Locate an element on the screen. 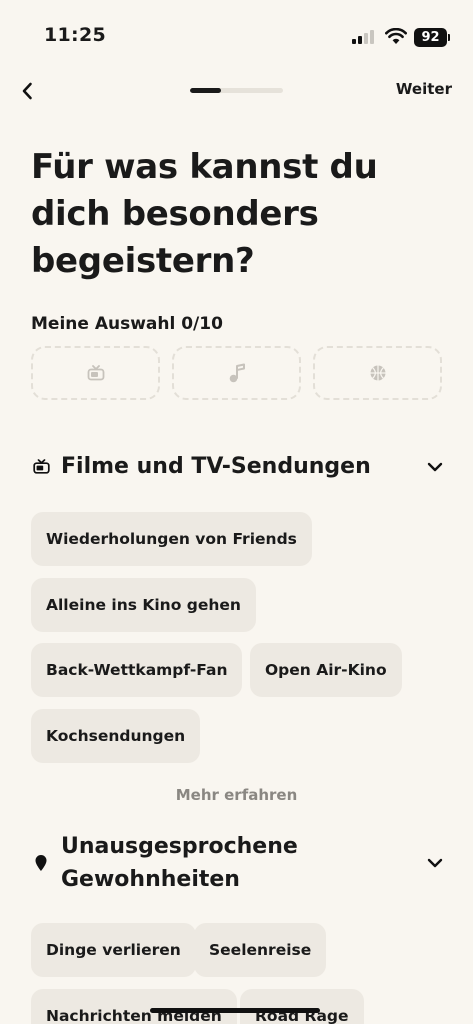 The width and height of the screenshot is (473, 1024). section-title: Filme und TV-Sendungen is located at coordinates (216, 466).